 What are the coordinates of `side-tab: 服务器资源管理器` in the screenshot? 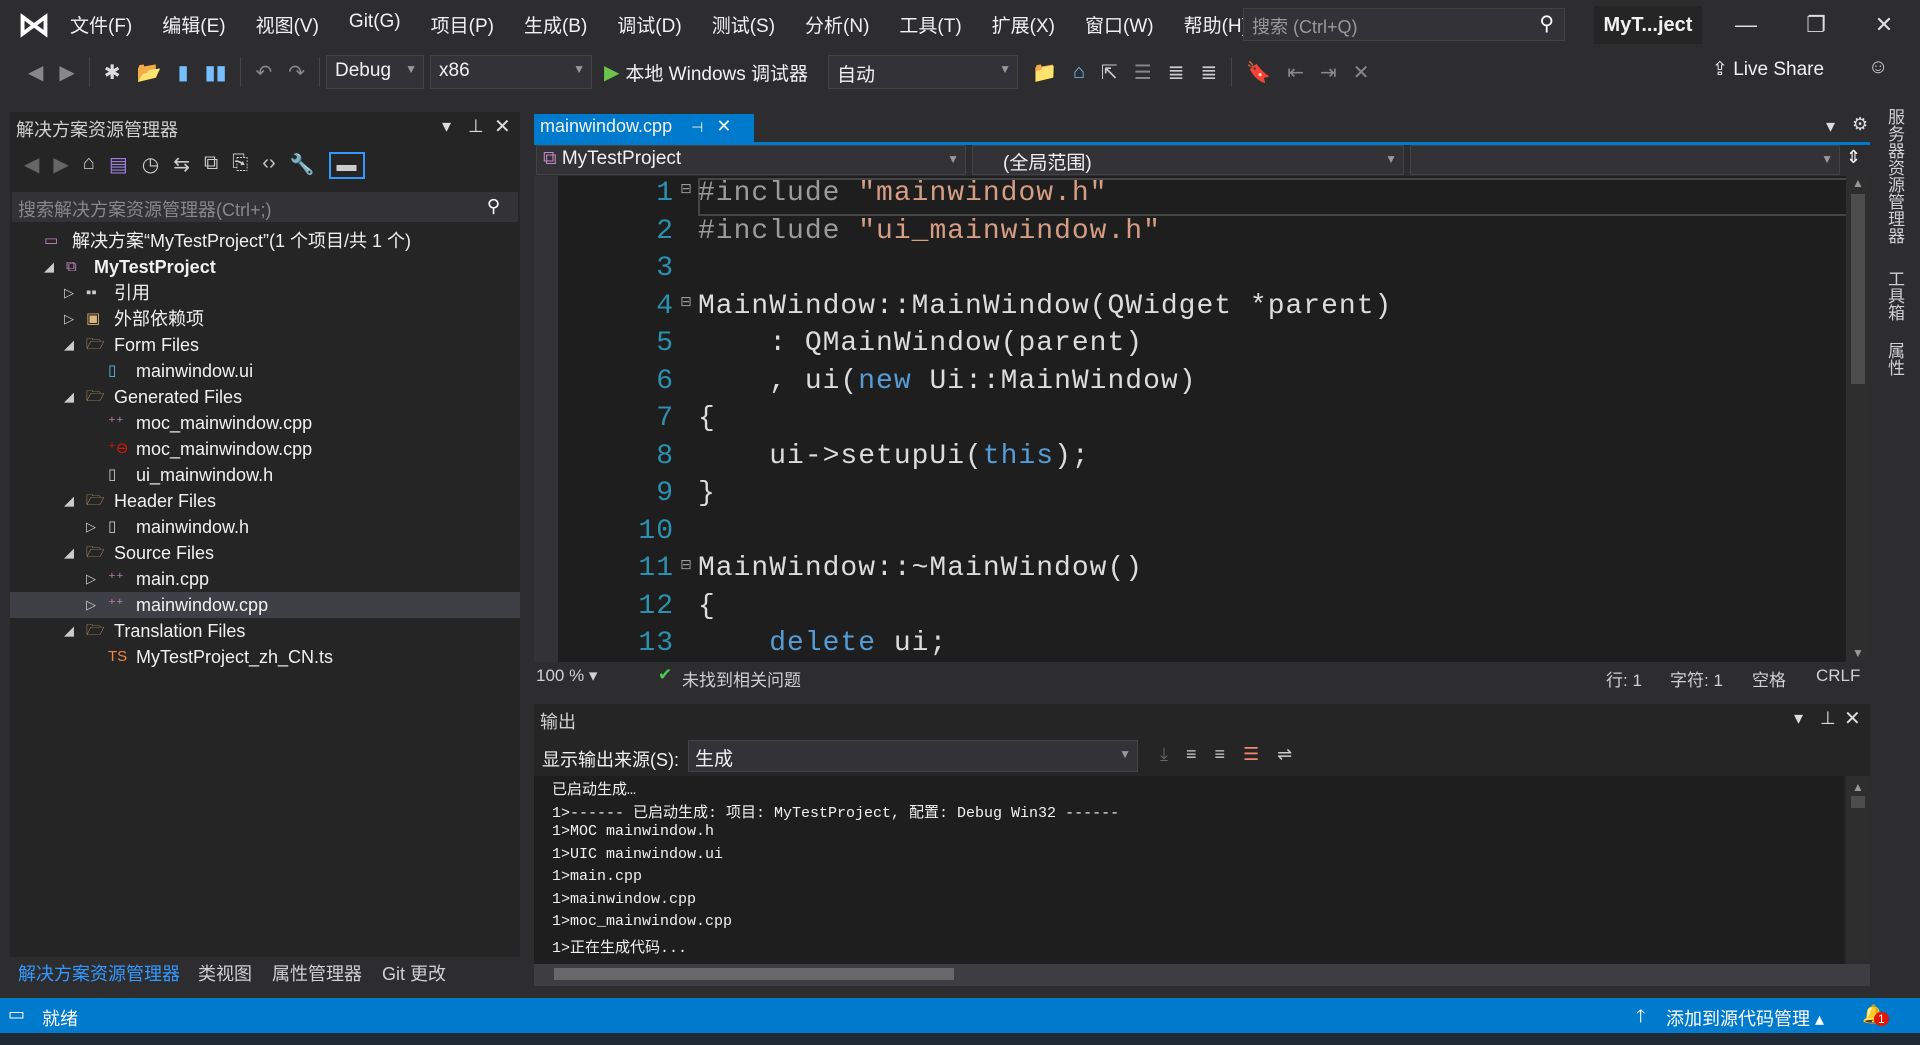 It's located at (1894, 176).